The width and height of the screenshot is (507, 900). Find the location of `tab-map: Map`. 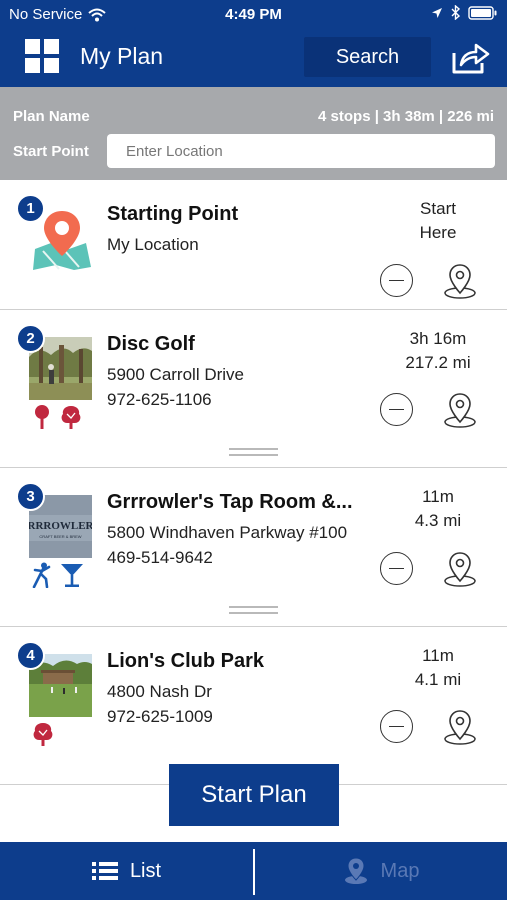

tab-map: Map is located at coordinates (381, 871).